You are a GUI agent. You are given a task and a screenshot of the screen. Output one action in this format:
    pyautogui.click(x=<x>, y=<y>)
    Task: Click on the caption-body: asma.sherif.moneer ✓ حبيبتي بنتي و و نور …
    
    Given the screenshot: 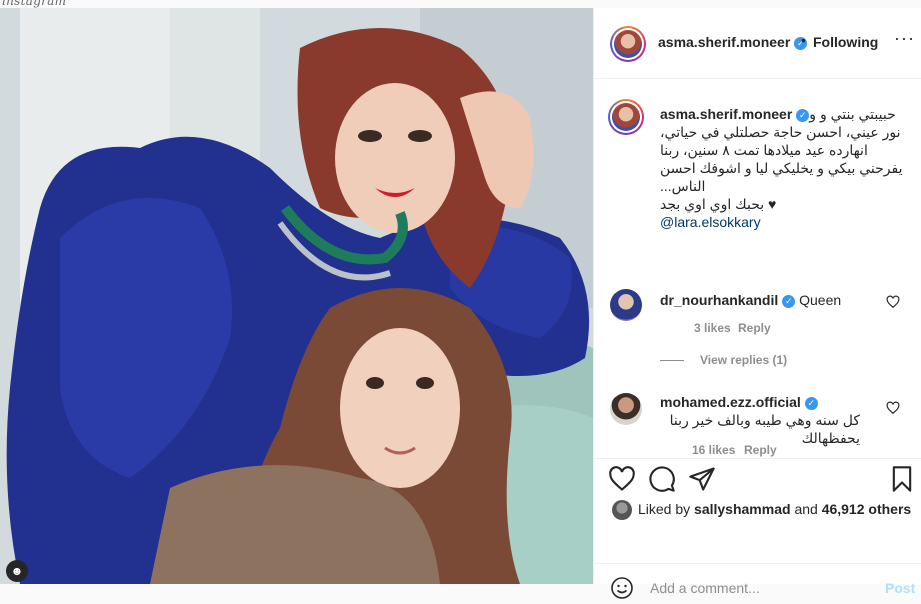 What is the action you would take?
    pyautogui.click(x=784, y=168)
    